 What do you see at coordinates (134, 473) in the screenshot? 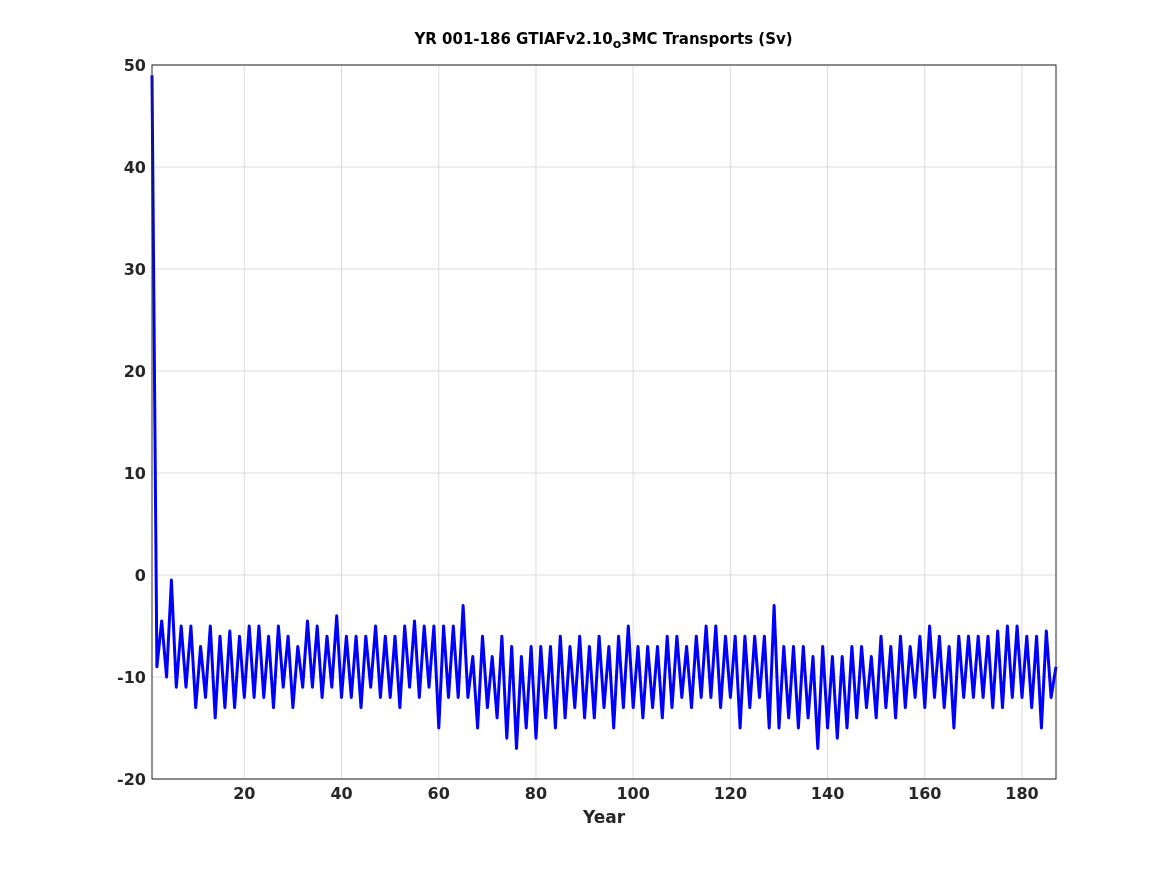
I see `y-tick-label: 10` at bounding box center [134, 473].